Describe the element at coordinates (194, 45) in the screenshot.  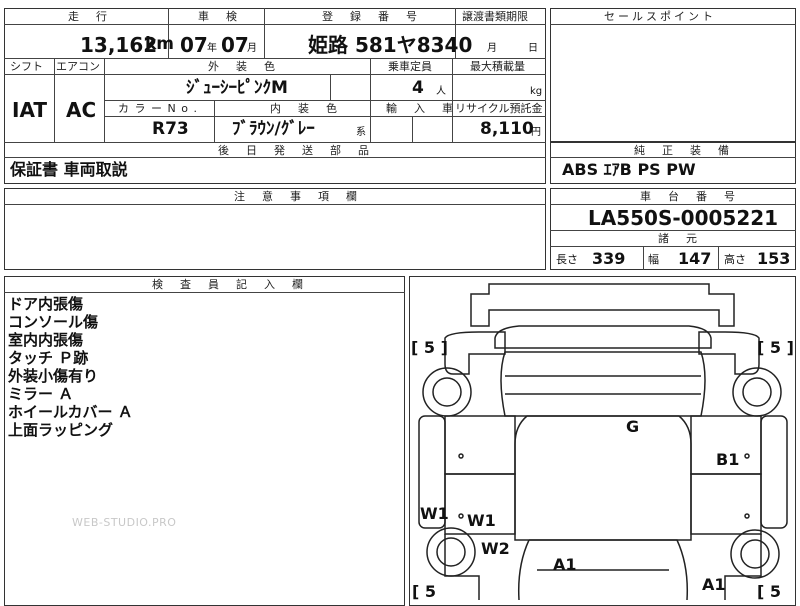
I see `inspection-year: 07` at that location.